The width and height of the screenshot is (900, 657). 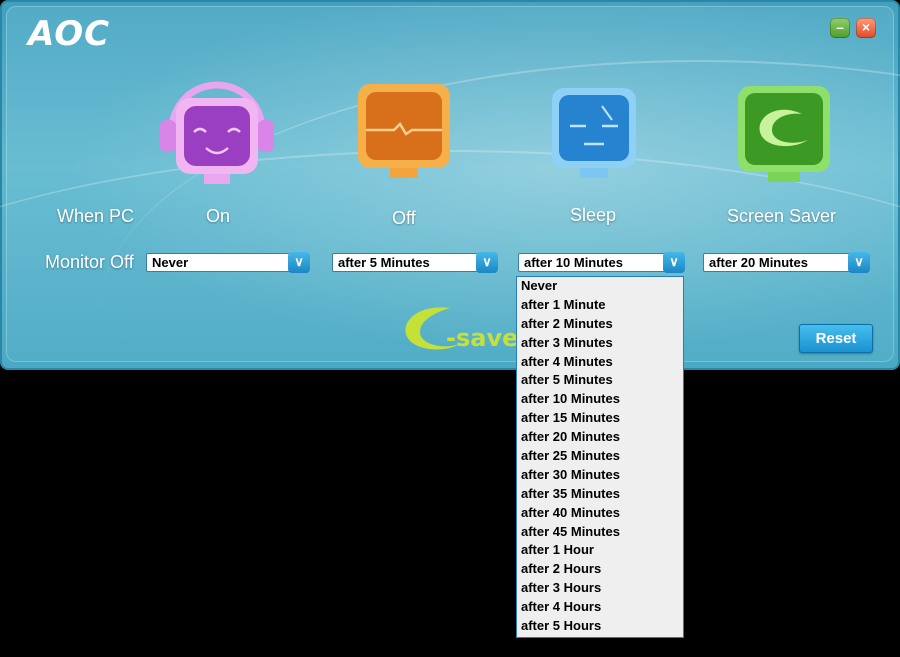 I want to click on mode-label-on: On, so click(x=218, y=216).